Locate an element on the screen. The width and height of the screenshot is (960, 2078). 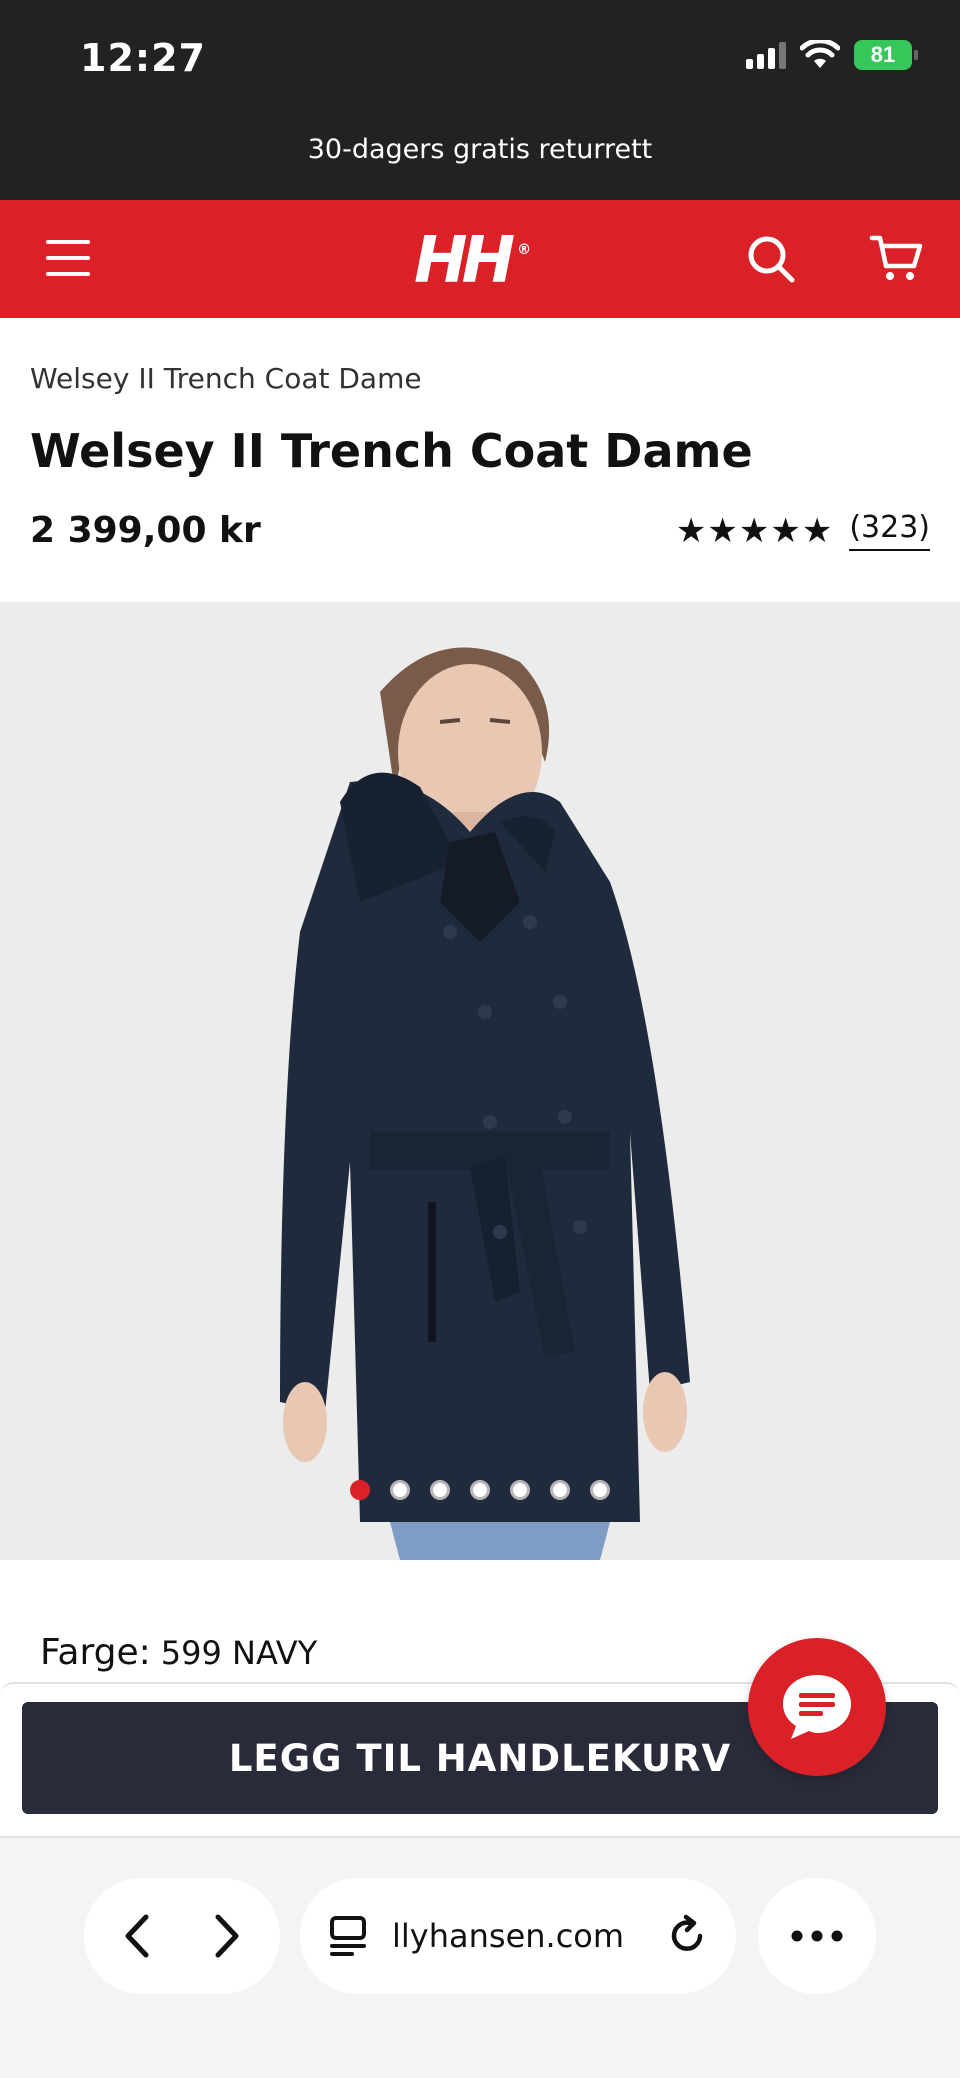
browser-nav-buttons is located at coordinates (182, 1936).